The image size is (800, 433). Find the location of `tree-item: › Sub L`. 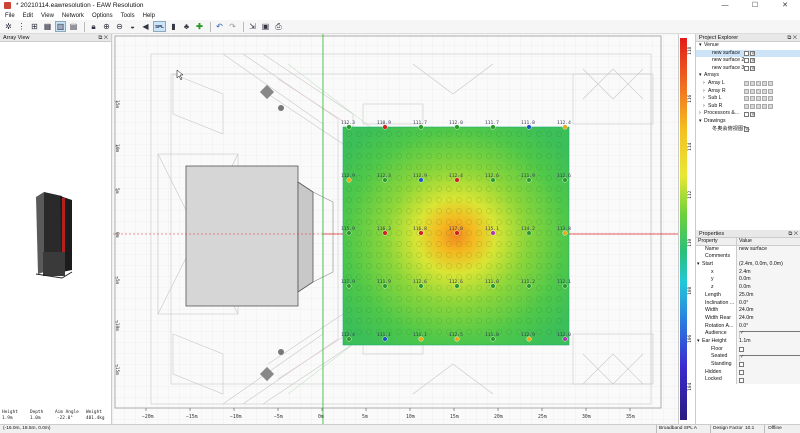

tree-item: › Sub L is located at coordinates (748, 99).